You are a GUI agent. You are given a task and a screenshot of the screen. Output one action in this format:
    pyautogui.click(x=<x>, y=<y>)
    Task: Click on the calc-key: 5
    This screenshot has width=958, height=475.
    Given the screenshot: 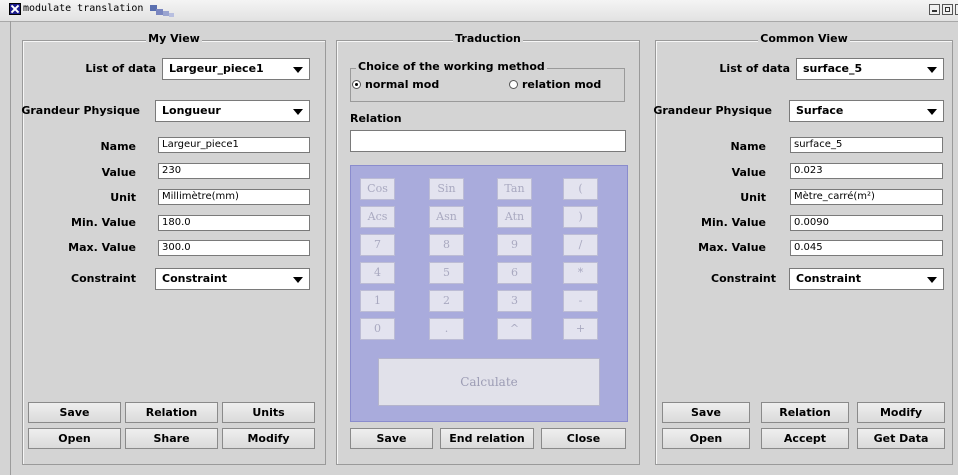 What is the action you would take?
    pyautogui.click(x=446, y=273)
    